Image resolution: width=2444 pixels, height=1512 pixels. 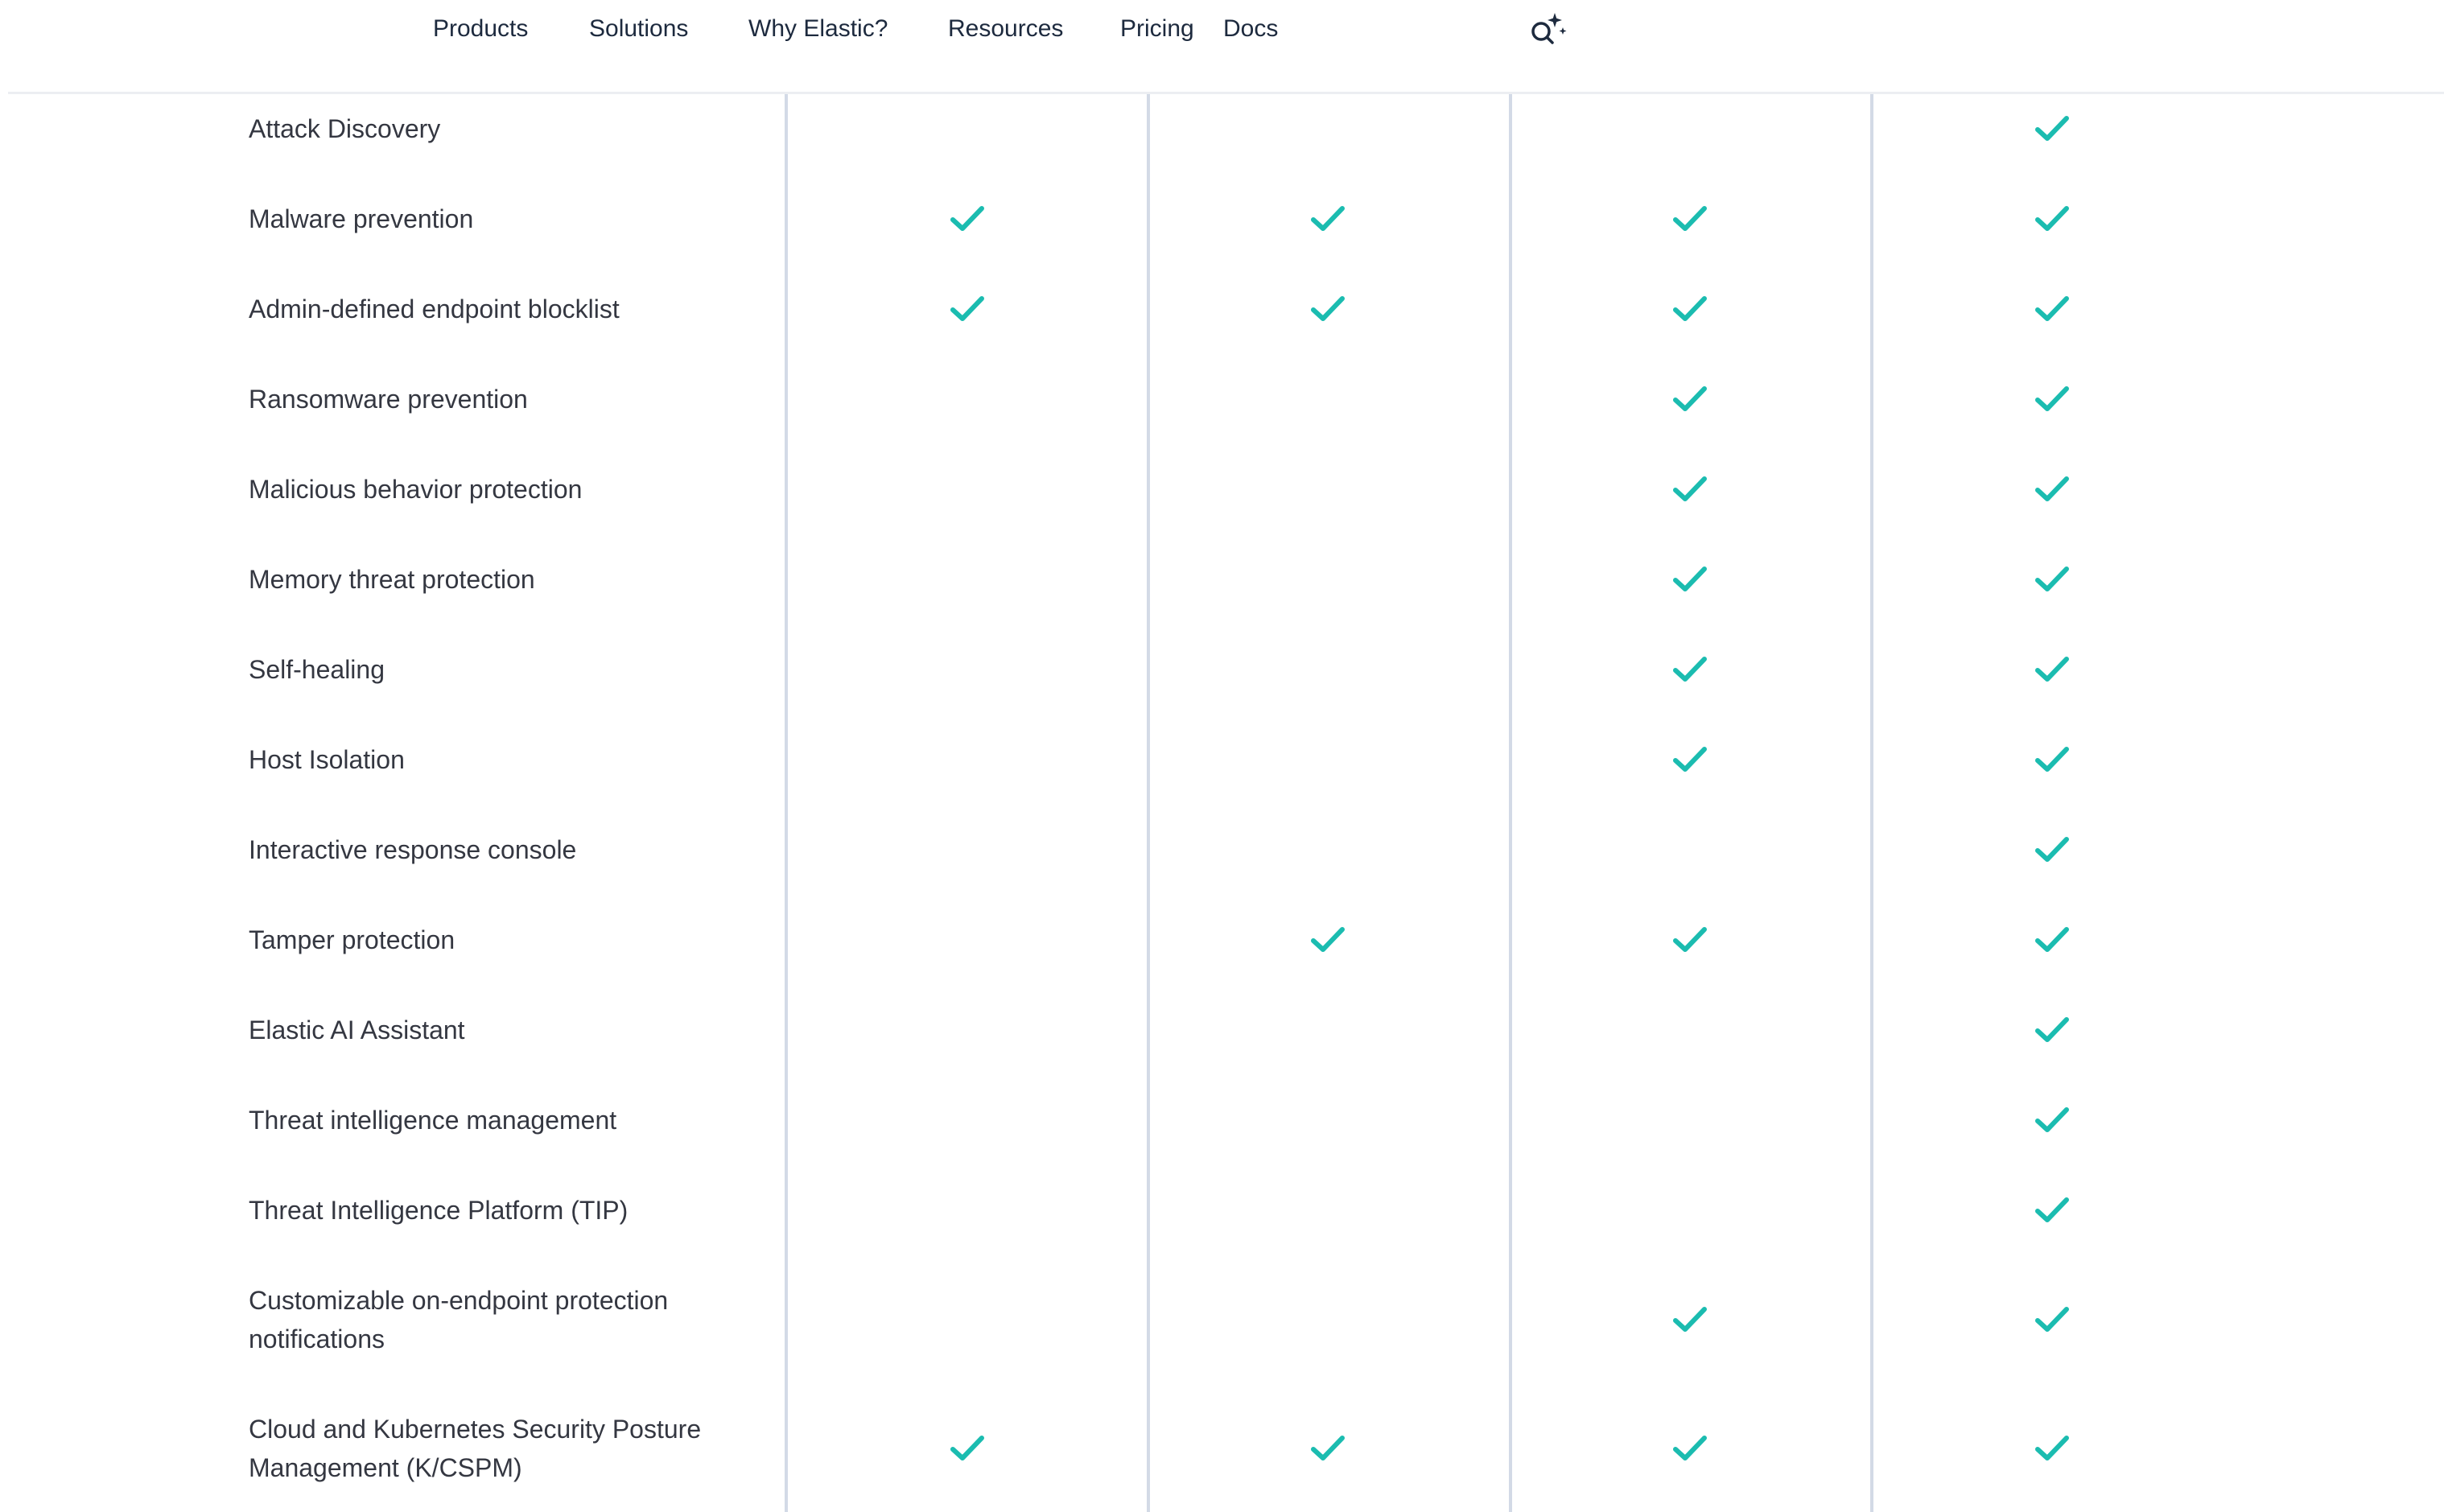 I want to click on feature-label: Attack Discovery, so click(x=345, y=128).